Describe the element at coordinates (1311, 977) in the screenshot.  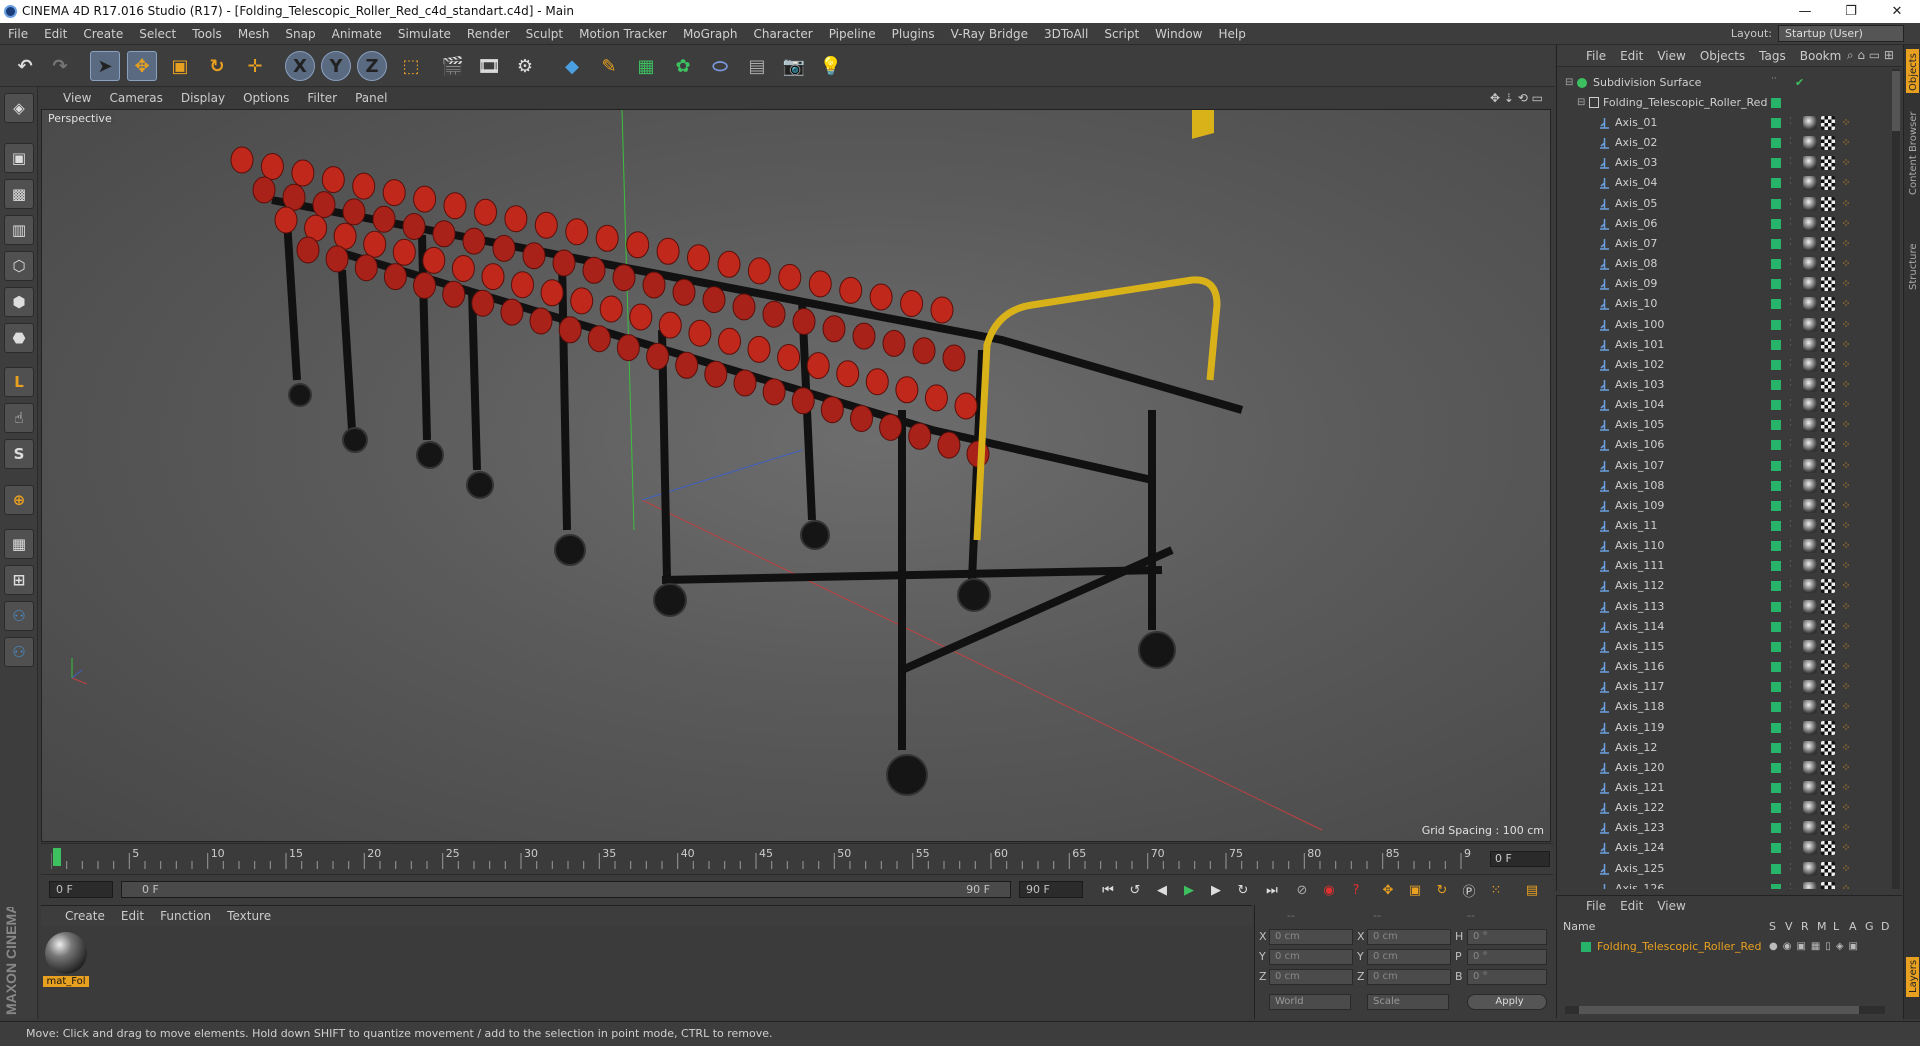
I see `coord-z-field: 0 cm` at that location.